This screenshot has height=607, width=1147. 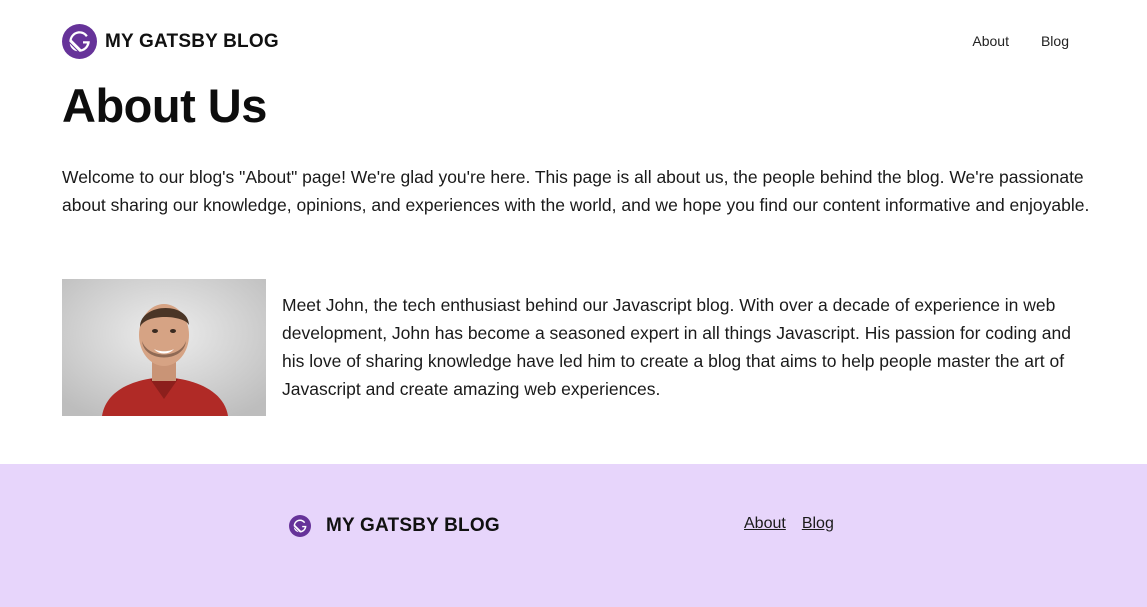 I want to click on brand-link: MY GATSBY BLOG, so click(x=170, y=41).